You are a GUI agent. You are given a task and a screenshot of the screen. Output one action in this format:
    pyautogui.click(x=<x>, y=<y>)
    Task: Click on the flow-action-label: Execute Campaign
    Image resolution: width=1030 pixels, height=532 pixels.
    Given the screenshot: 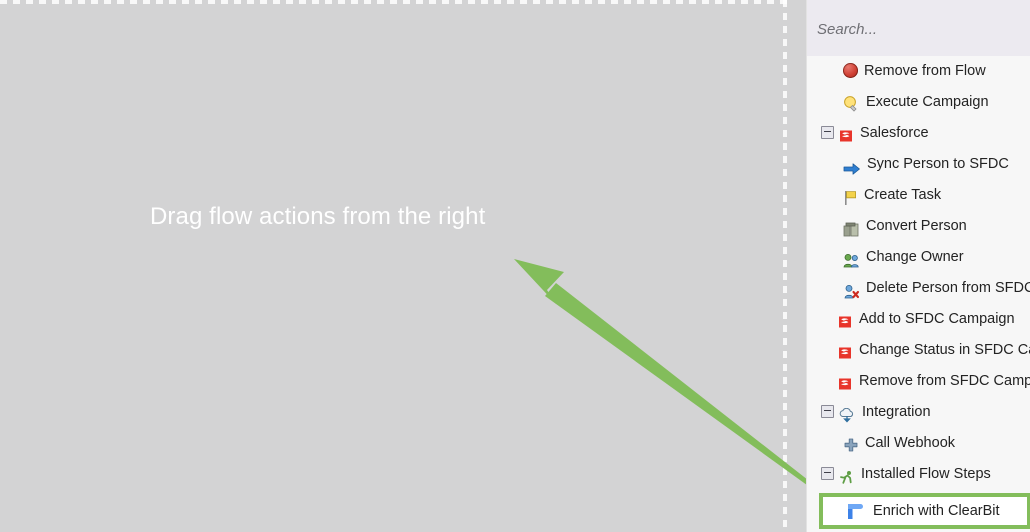 What is the action you would take?
    pyautogui.click(x=927, y=102)
    